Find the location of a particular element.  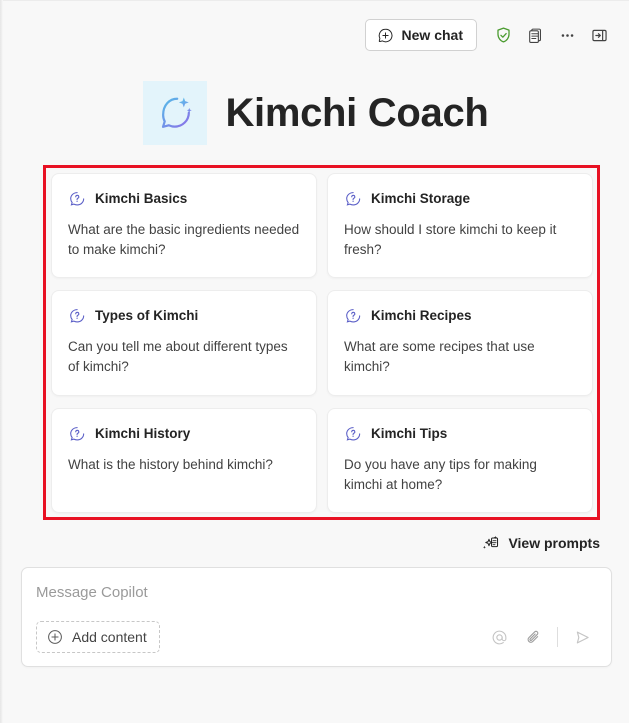

prompt-card-body: What are some recipes that use kimchi? is located at coordinates (439, 357).